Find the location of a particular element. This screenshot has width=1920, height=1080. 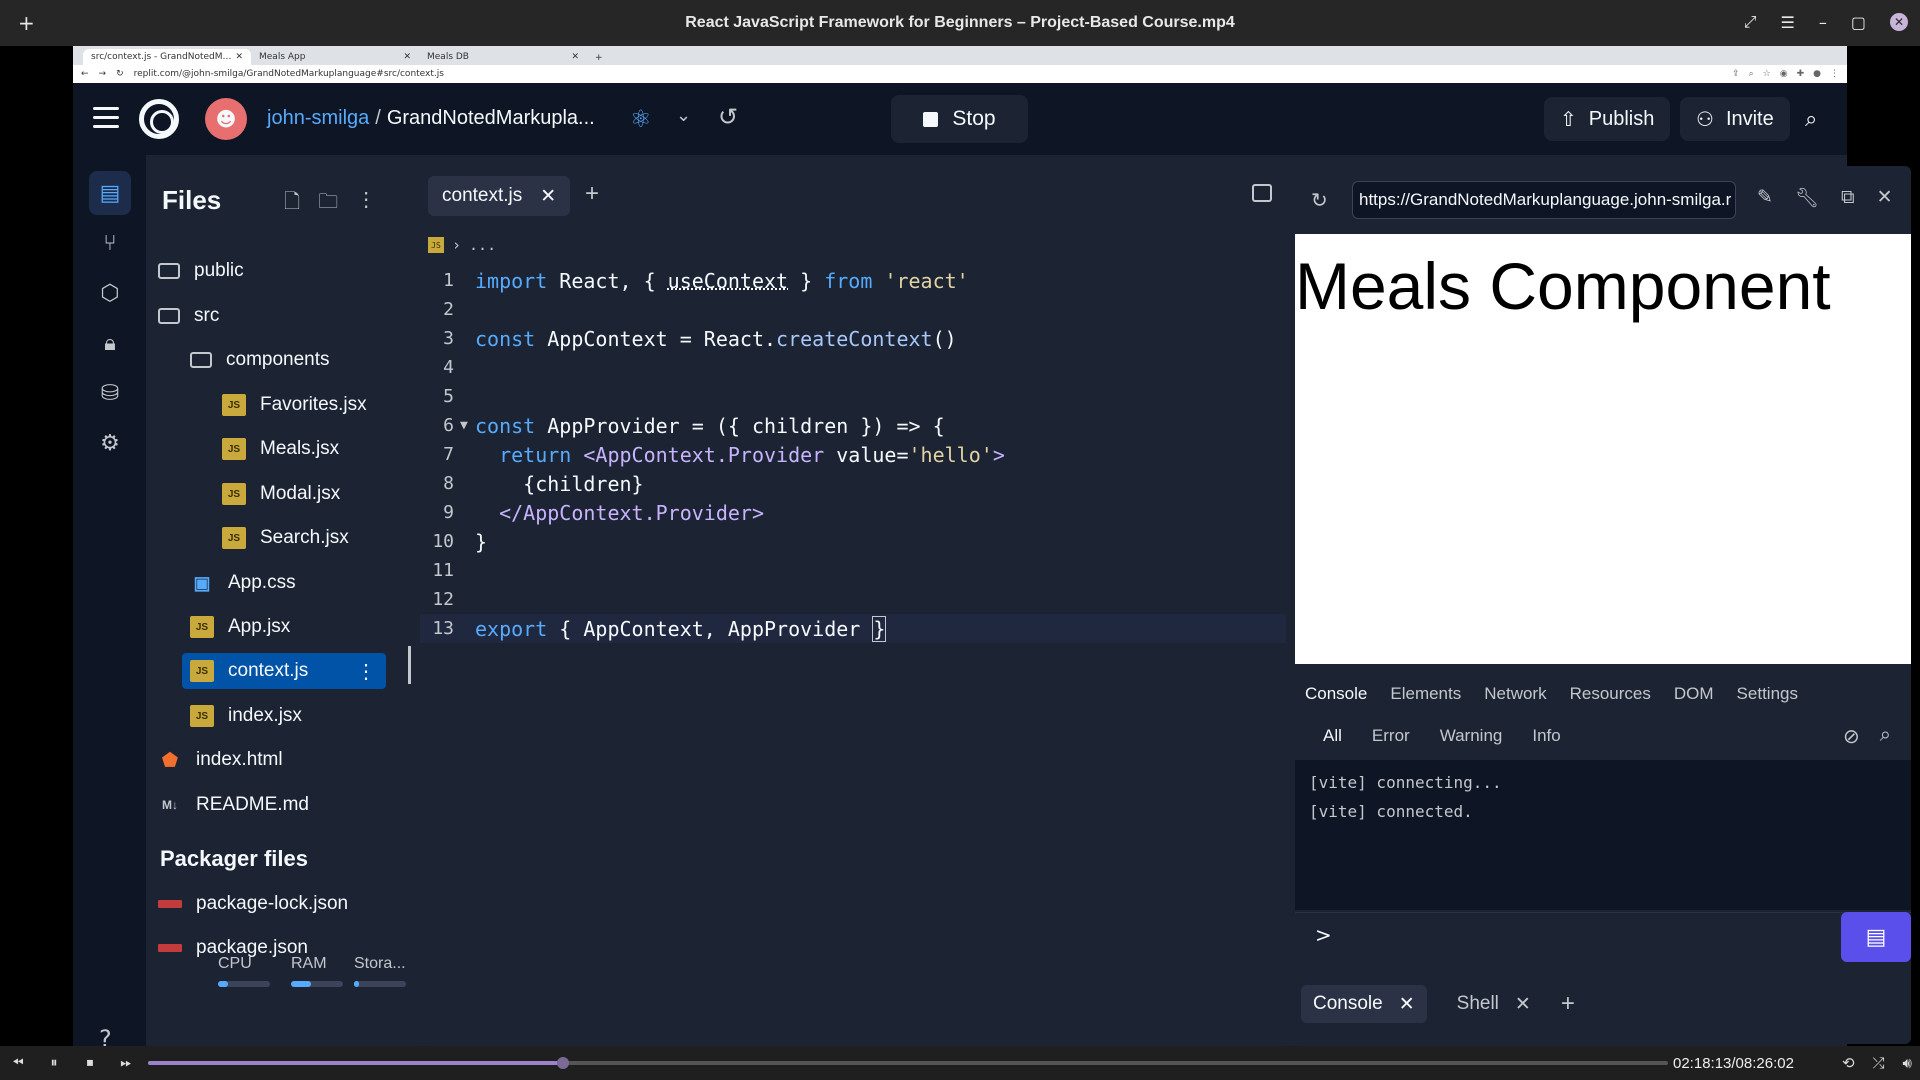

chat-button: ▤ is located at coordinates (1876, 937).